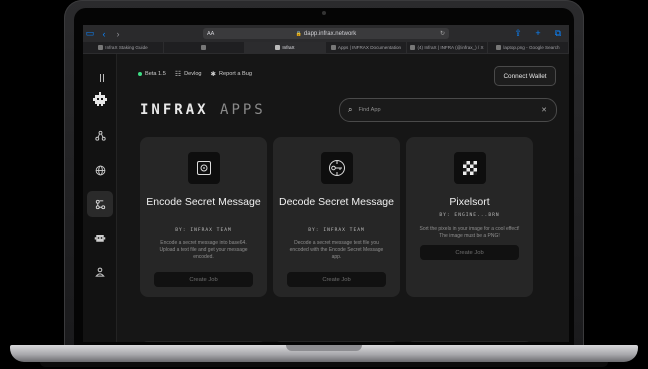 Image resolution: width=648 pixels, height=369 pixels. I want to click on robot-icon, so click(100, 238).